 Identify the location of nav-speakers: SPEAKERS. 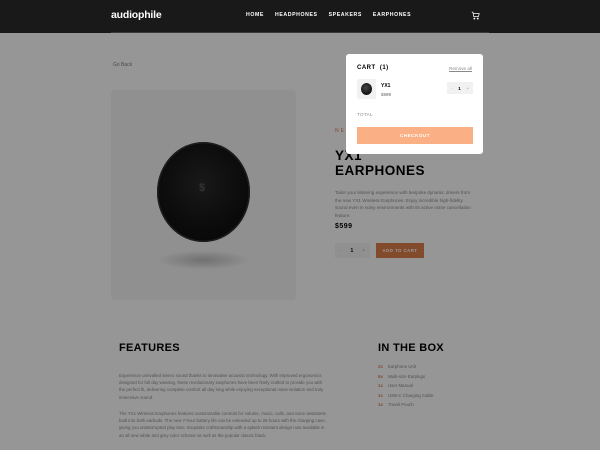
(345, 15).